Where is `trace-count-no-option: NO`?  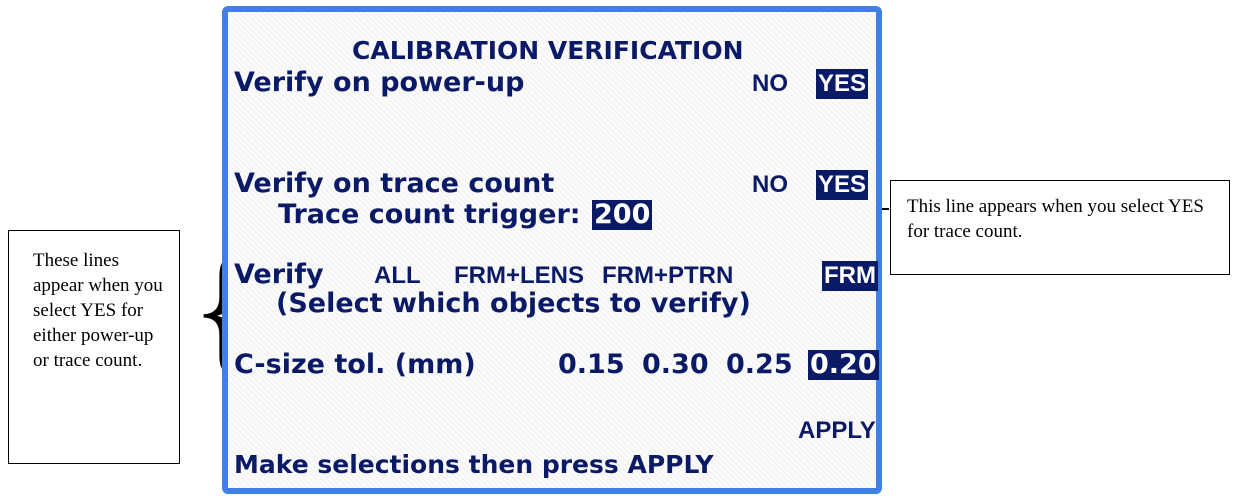 trace-count-no-option: NO is located at coordinates (770, 185).